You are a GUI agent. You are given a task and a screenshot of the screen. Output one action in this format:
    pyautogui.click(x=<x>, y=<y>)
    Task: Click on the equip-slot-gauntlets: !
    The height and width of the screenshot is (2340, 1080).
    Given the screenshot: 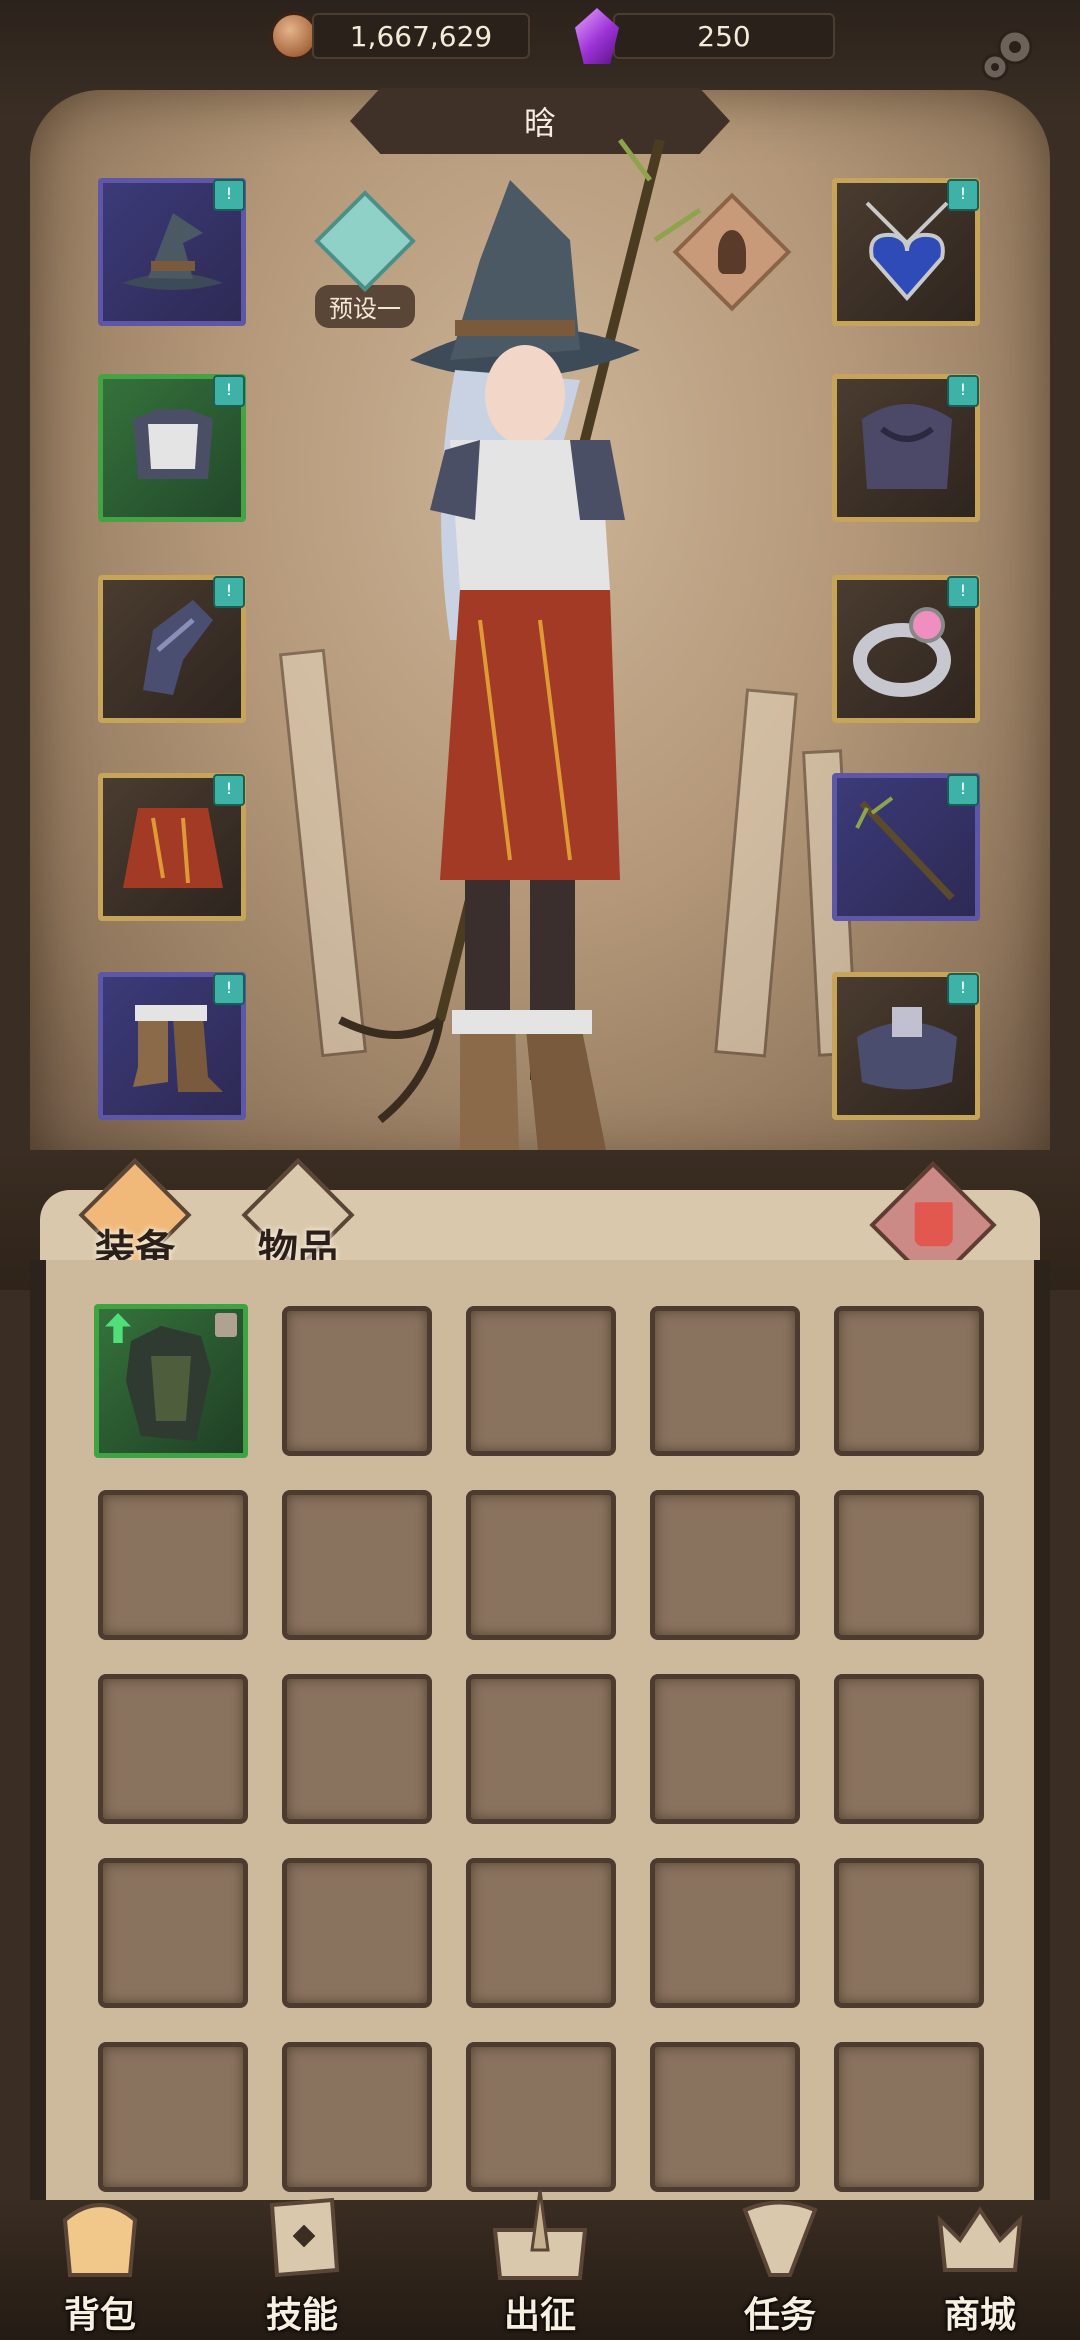 What is the action you would take?
    pyautogui.click(x=172, y=649)
    